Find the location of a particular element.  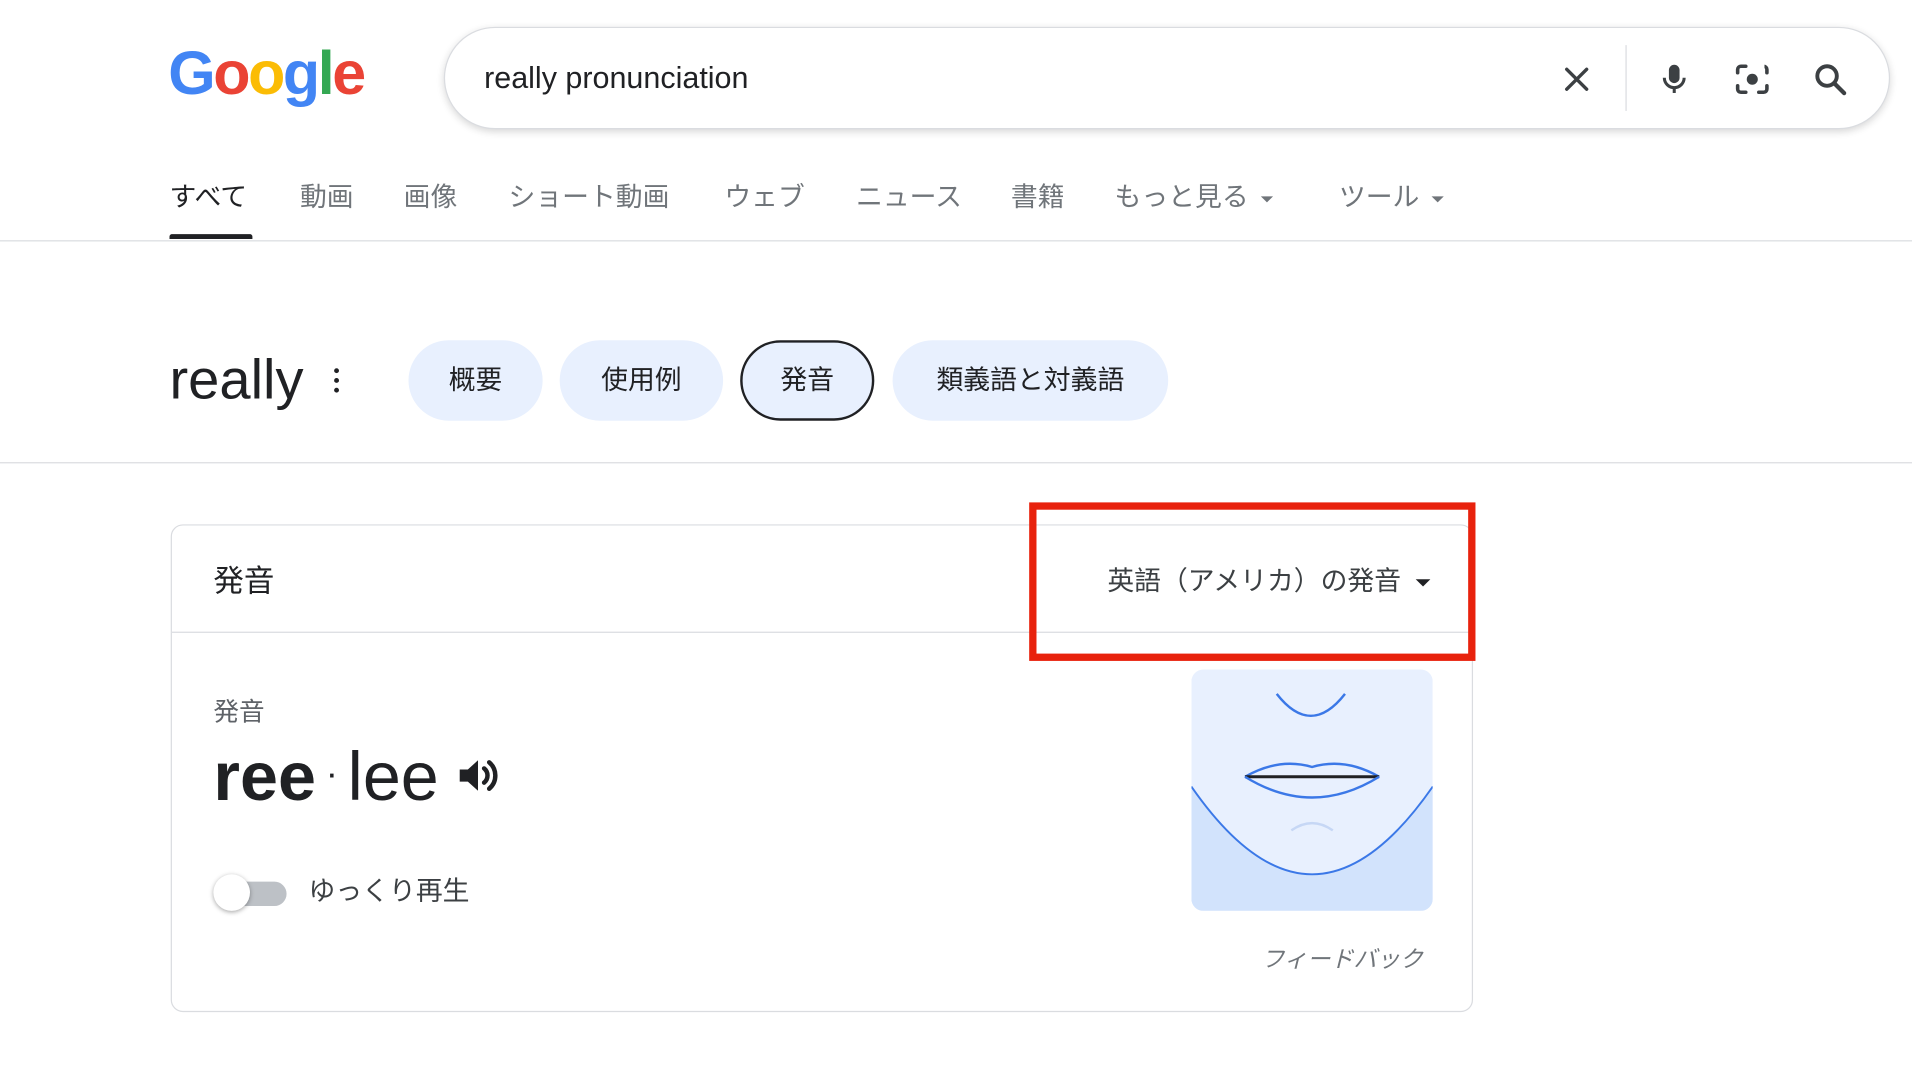

tab-images: 画像 is located at coordinates (431, 197).